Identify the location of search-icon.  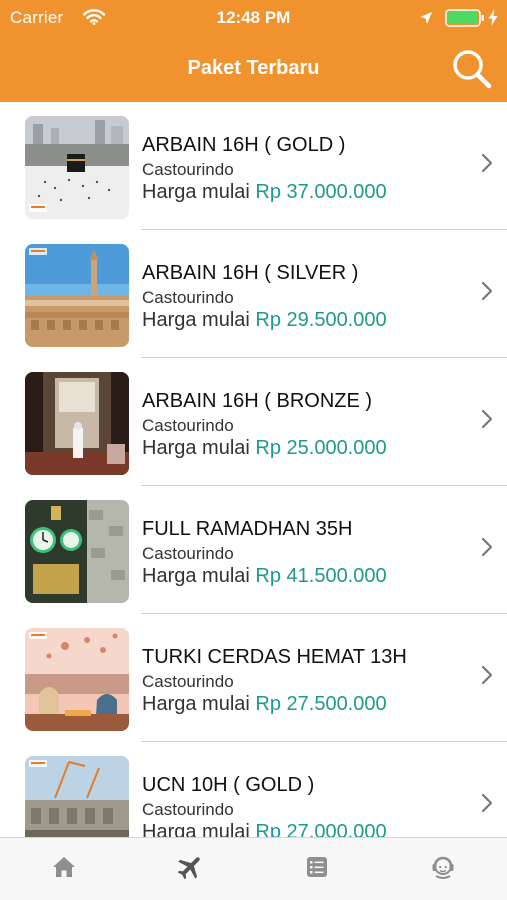
(472, 69).